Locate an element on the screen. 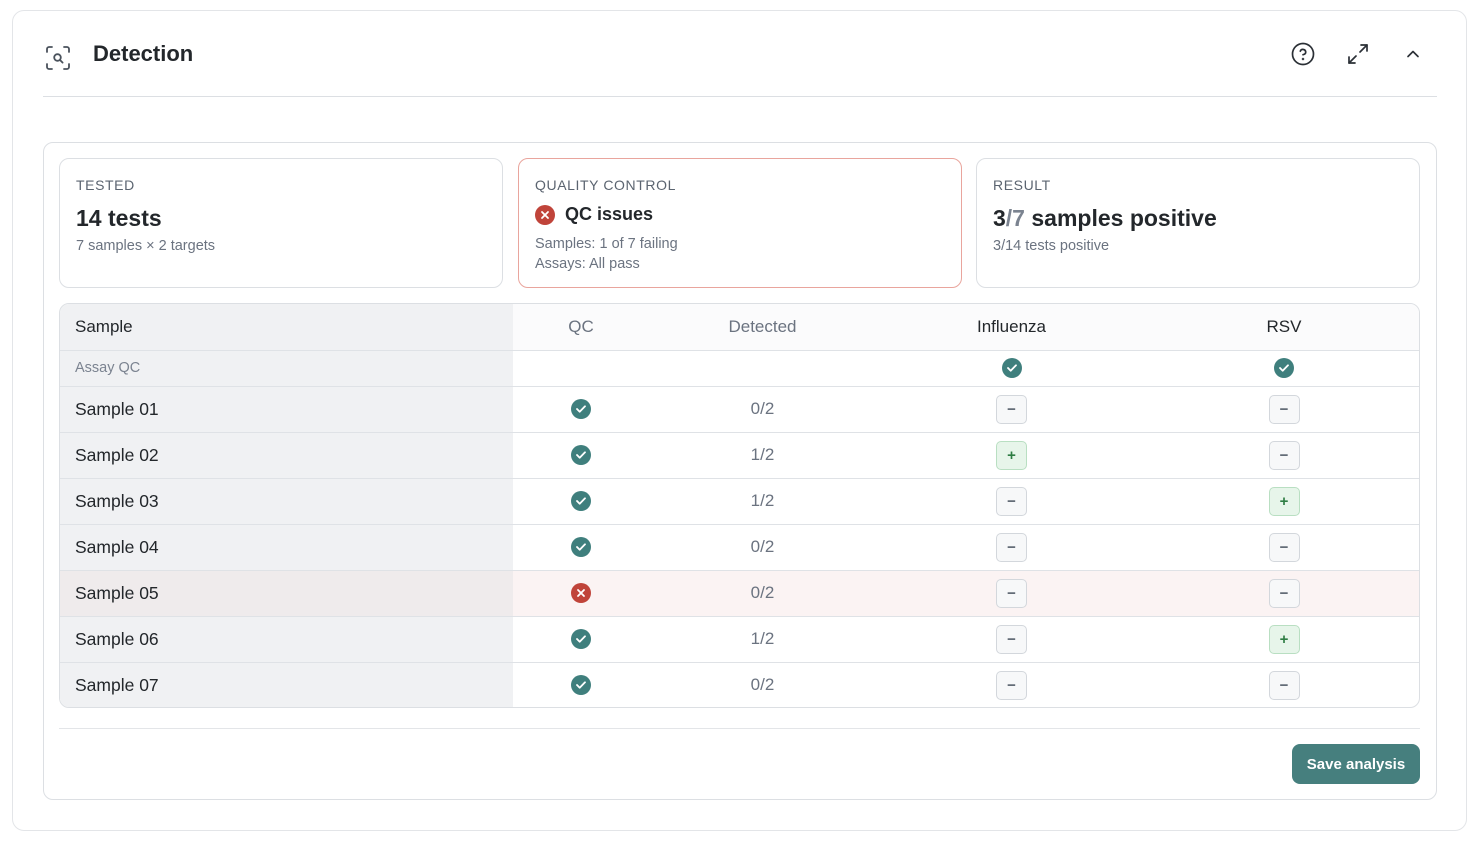 Image resolution: width=1478 pixels, height=841 pixels. footer-divider is located at coordinates (739, 728).